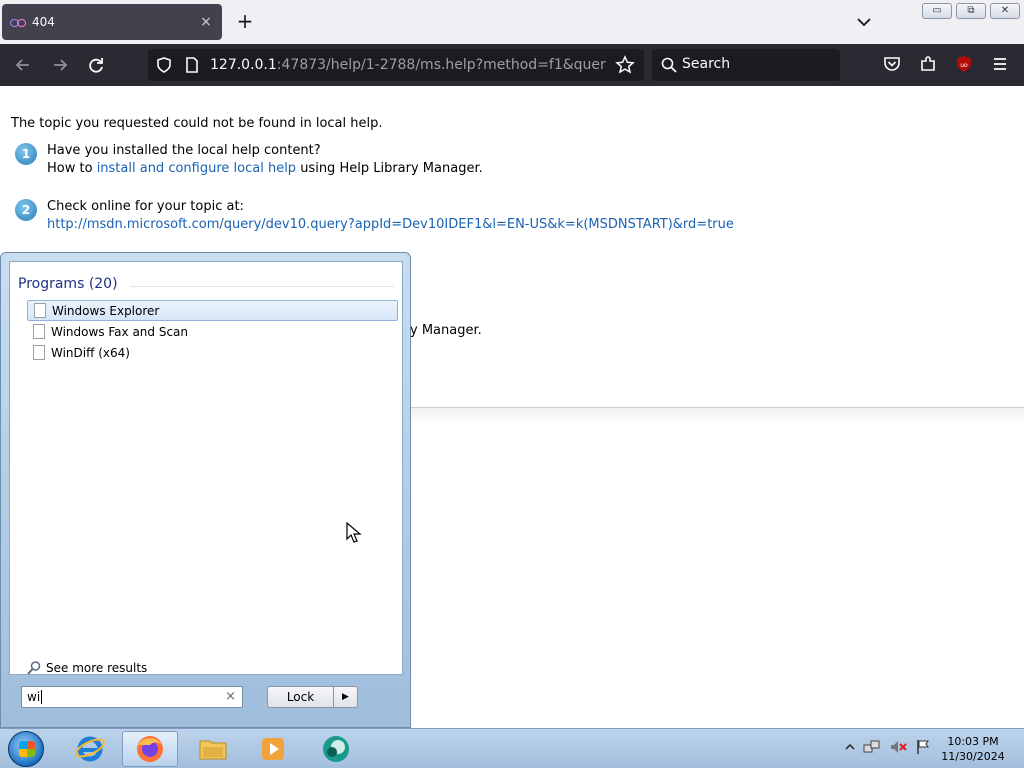  I want to click on list-all-tabs-button, so click(864, 22).